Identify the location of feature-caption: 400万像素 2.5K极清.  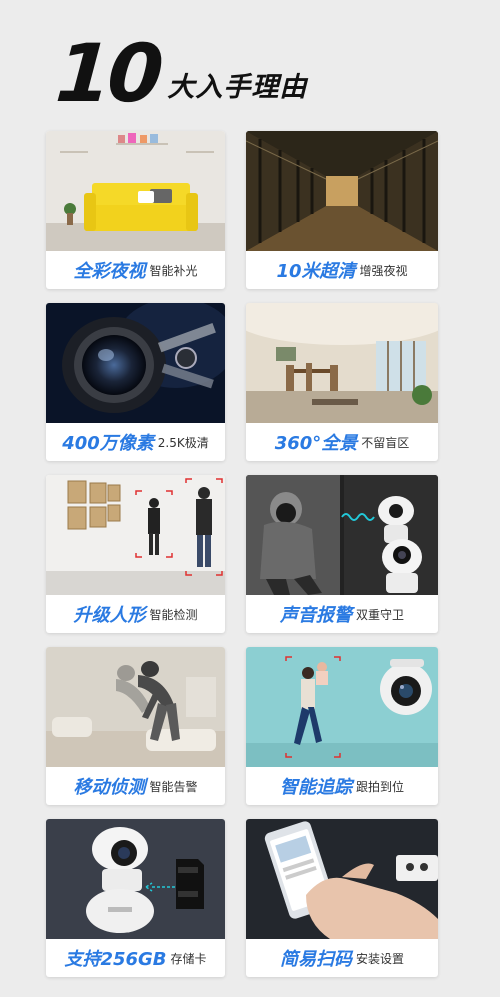
(135, 442).